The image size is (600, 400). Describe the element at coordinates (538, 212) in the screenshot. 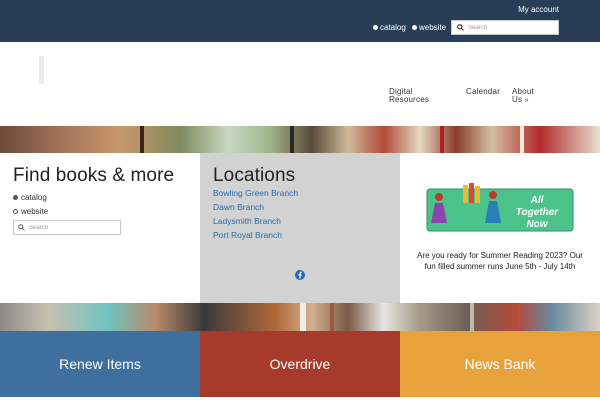

I see `banner-line2: Together` at that location.